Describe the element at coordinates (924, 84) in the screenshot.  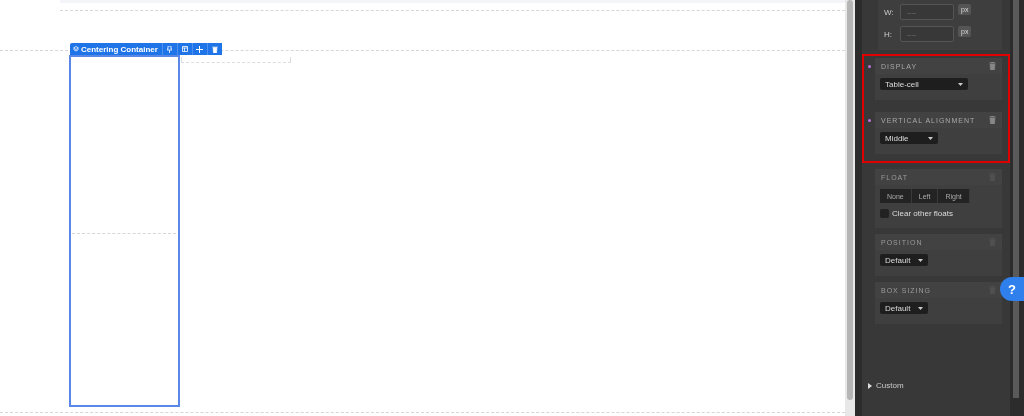
I see `dropdown: Table-cell` at that location.